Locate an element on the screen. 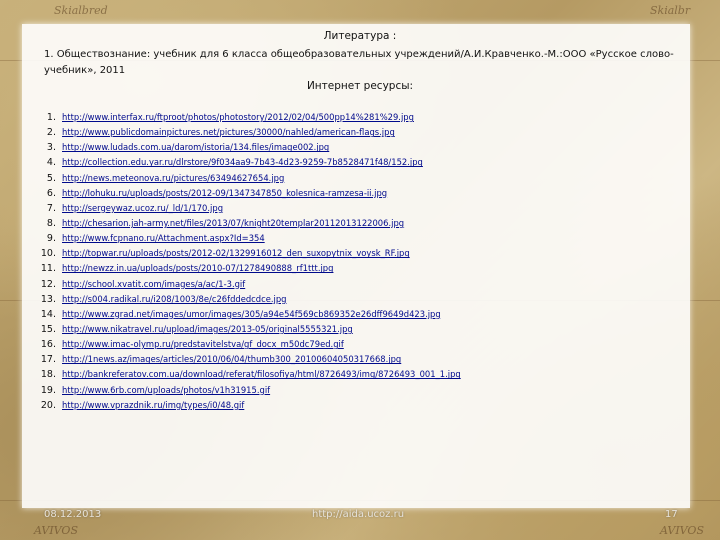 Image resolution: width=720 pixels, height=540 pixels. list-number: 15. is located at coordinates (48, 329).